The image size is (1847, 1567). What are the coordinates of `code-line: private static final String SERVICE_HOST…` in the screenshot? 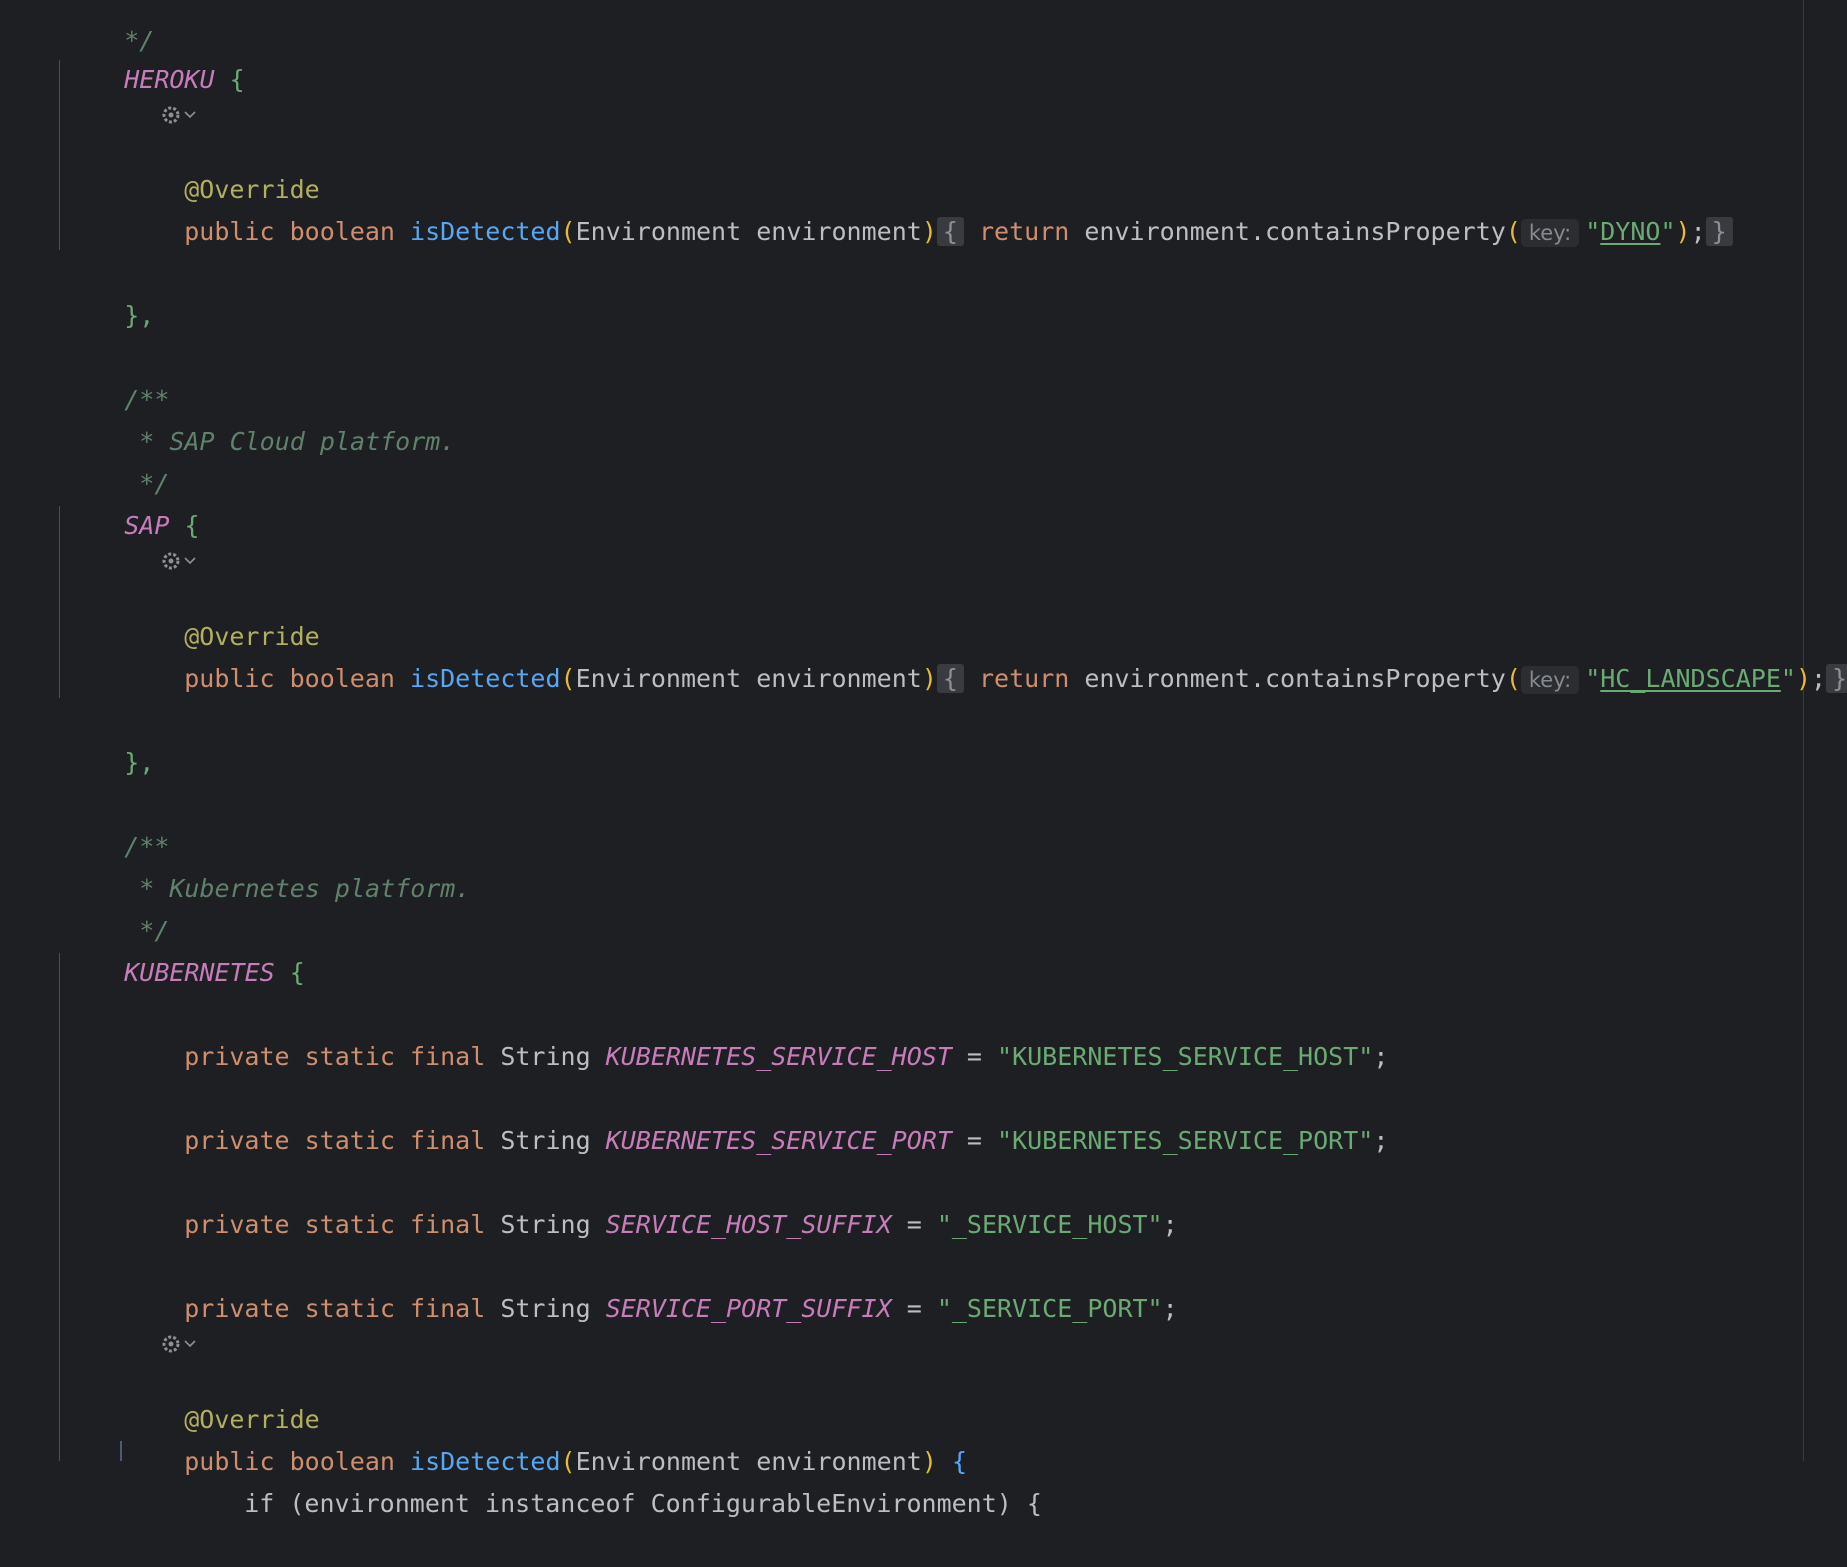 It's located at (650, 1200).